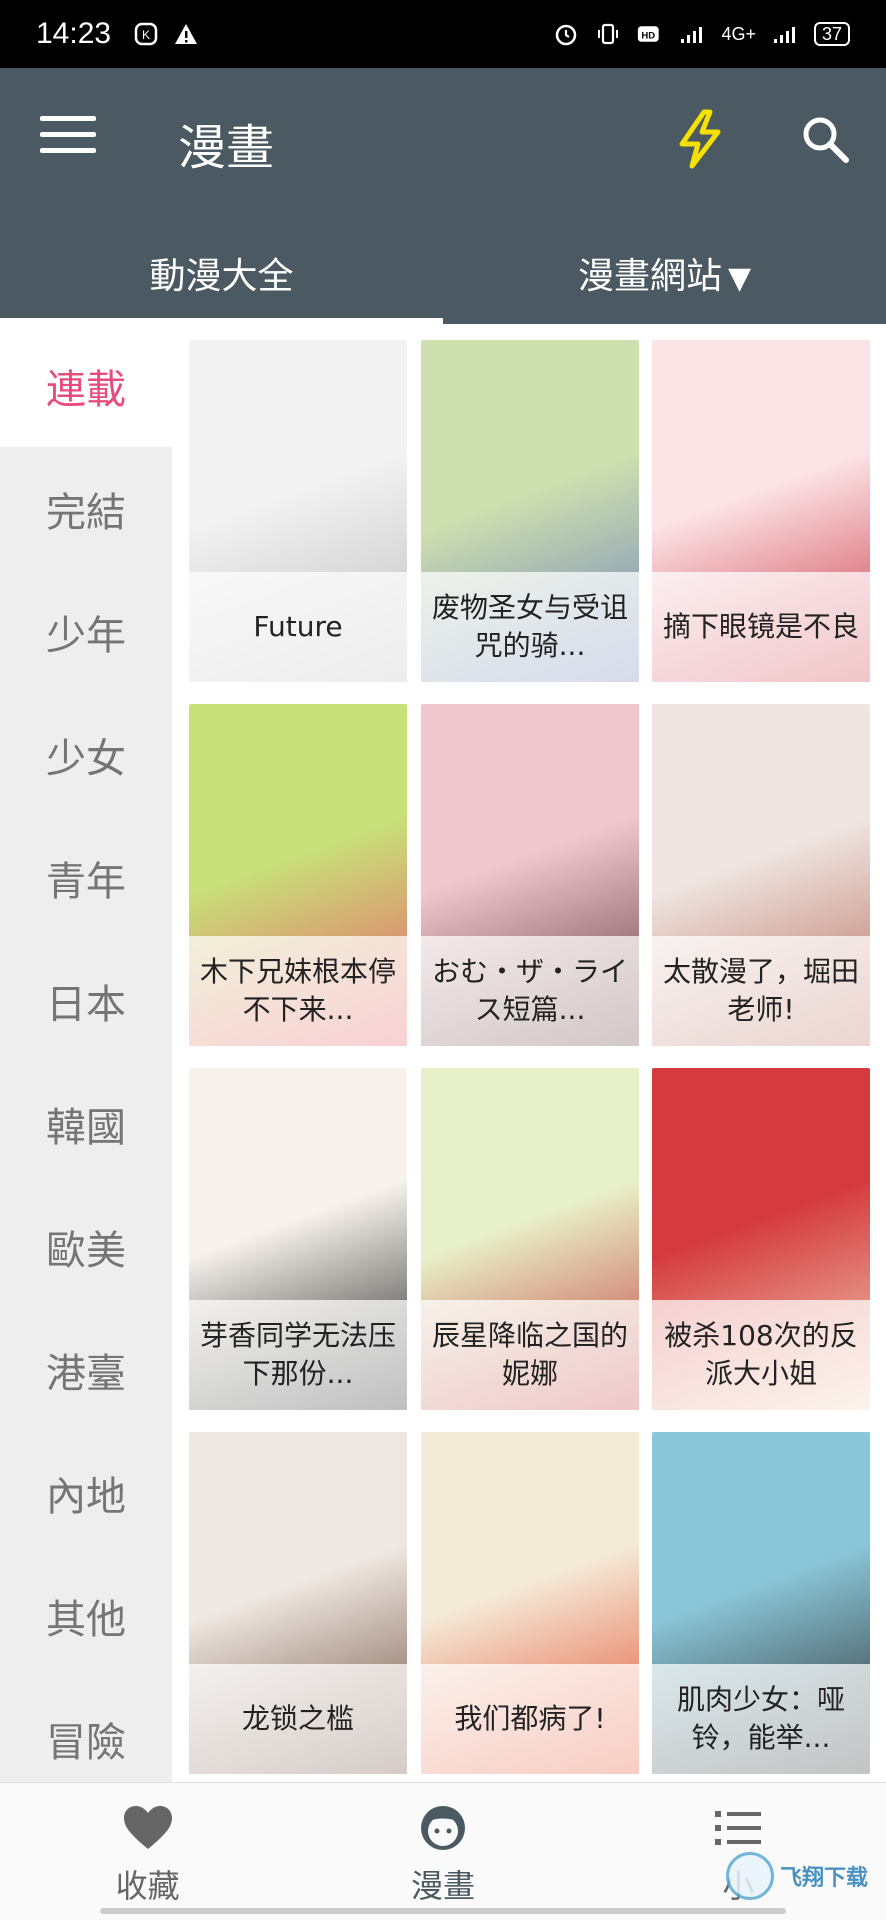  Describe the element at coordinates (86, 508) in the screenshot. I see `sidebar-item-completed: 完結` at that location.